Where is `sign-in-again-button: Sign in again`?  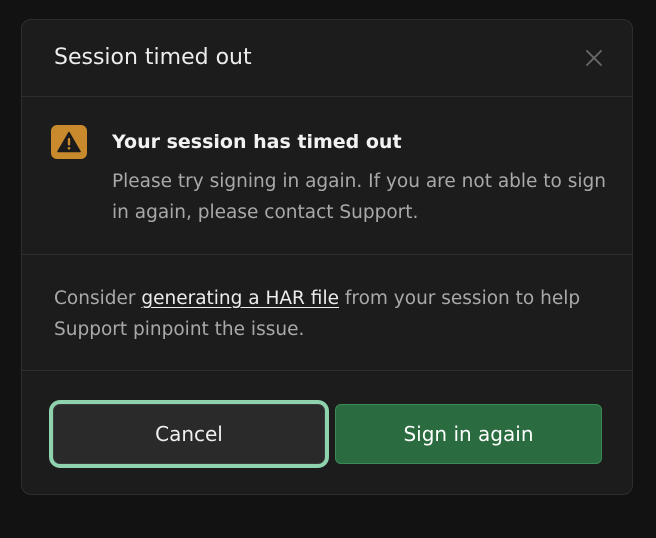 sign-in-again-button: Sign in again is located at coordinates (468, 434).